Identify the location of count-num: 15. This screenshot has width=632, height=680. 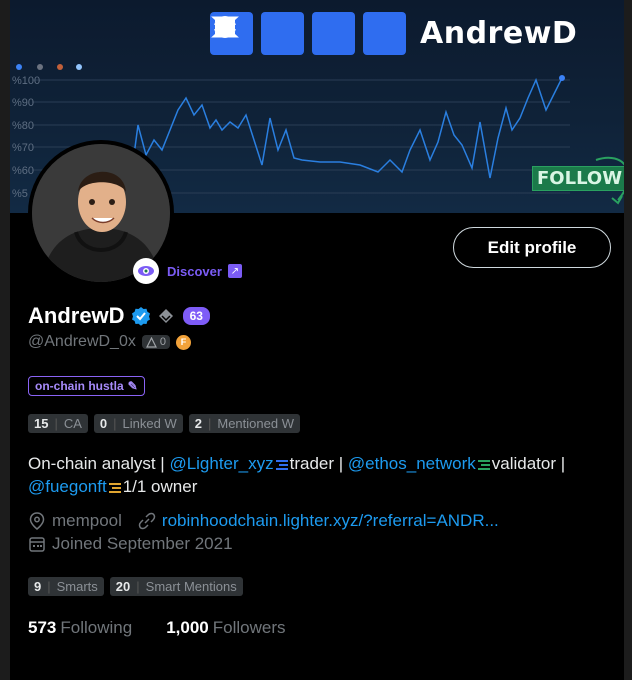
(41, 423).